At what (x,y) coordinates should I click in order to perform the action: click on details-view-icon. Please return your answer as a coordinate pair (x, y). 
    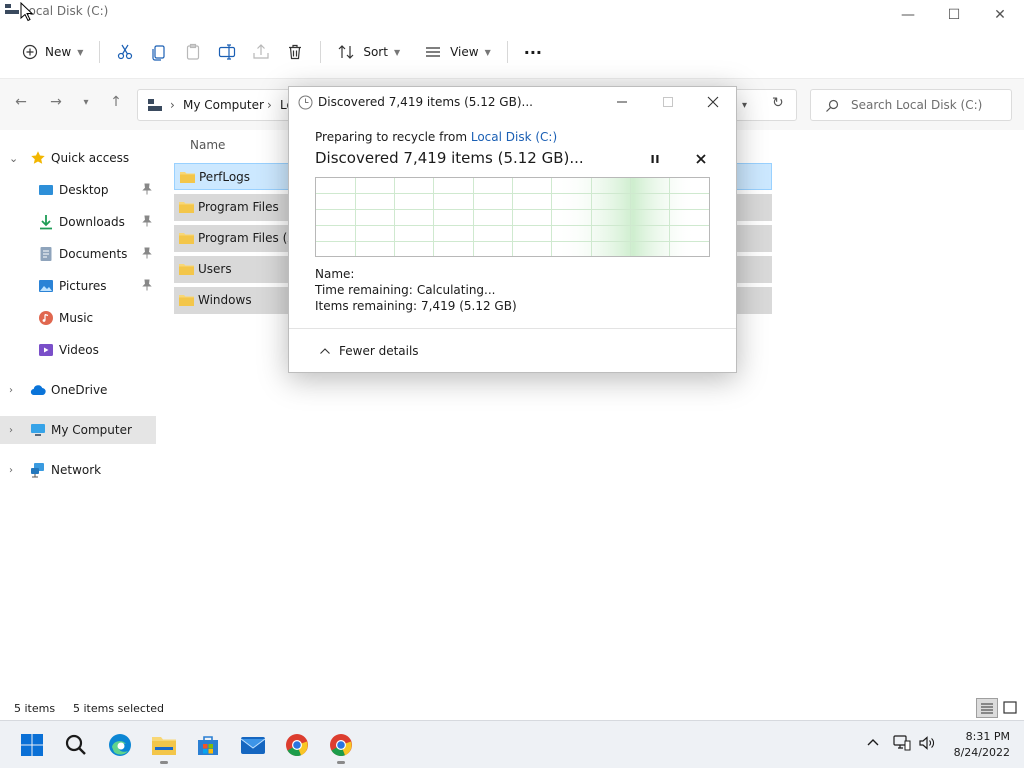
    Looking at the image, I should click on (987, 708).